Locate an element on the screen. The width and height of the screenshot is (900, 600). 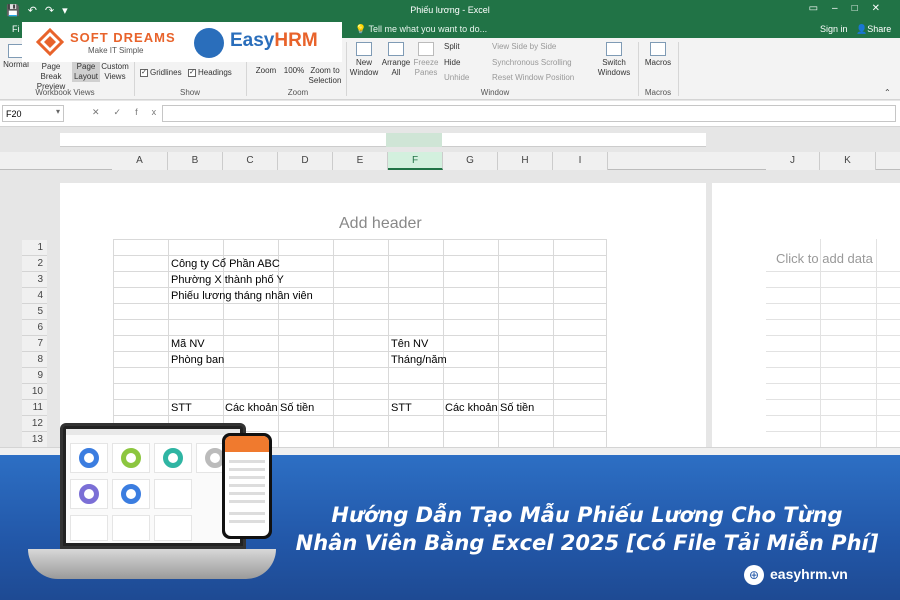
horizontal-ruler is located at coordinates (383, 140).